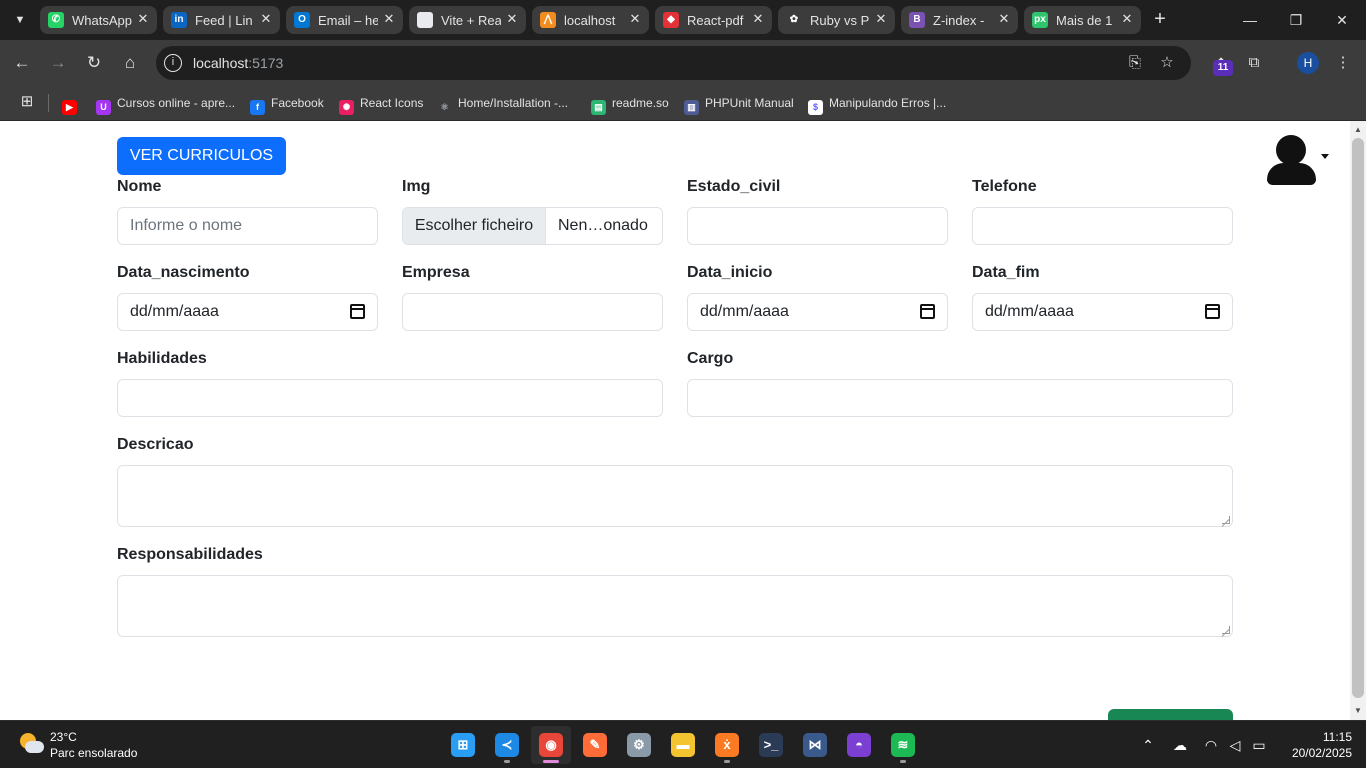  I want to click on taskbar-file-explorer: ▬, so click(683, 745).